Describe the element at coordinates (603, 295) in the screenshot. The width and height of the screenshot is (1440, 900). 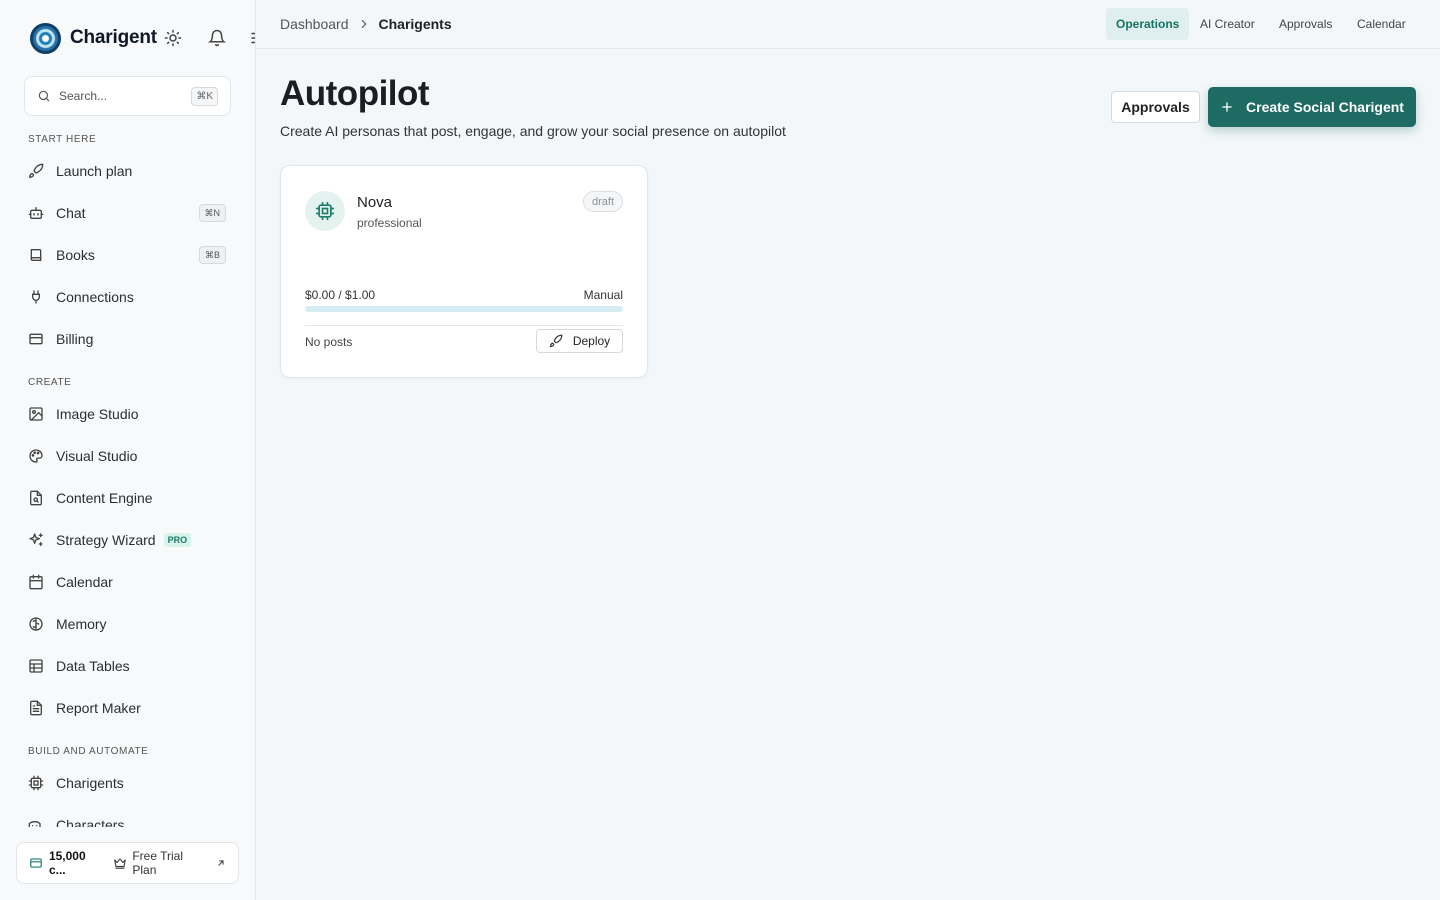
I see `run-mode: Manual` at that location.